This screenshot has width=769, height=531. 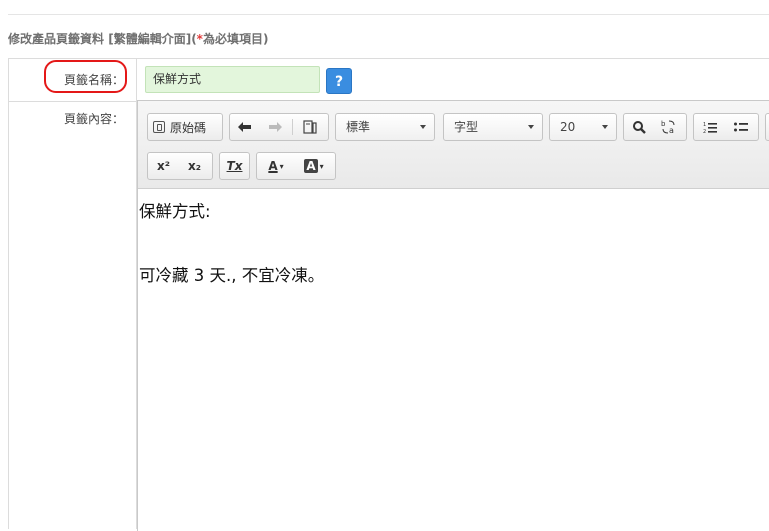 I want to click on label-column: 頁籤名稱： 頁籤內容：, so click(x=73, y=294).